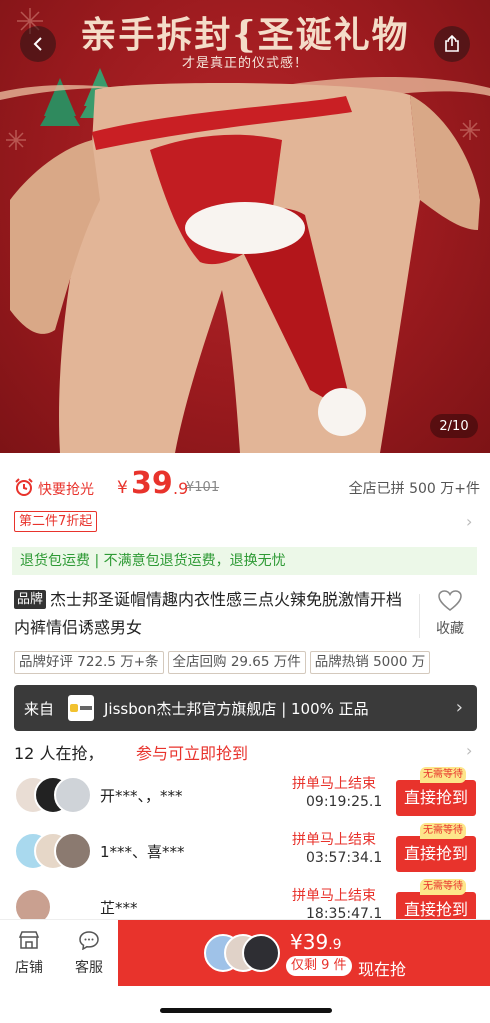 This screenshot has width=490, height=1023. I want to click on store-name: Jissbon杰士邦官方旗舰店 | 100% 正品, so click(236, 709).